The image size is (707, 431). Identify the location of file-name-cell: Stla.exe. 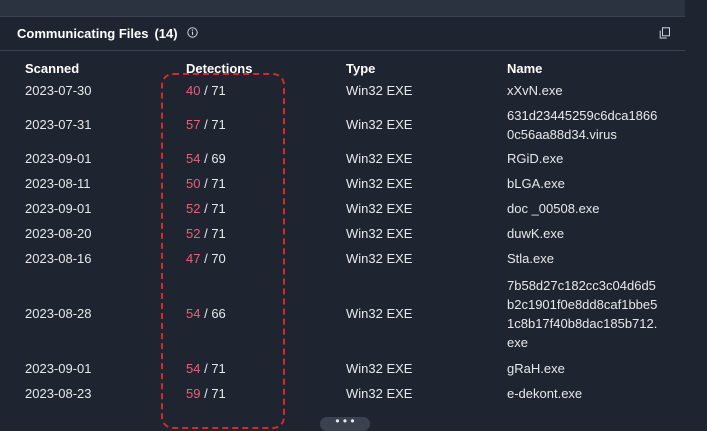
(596, 258).